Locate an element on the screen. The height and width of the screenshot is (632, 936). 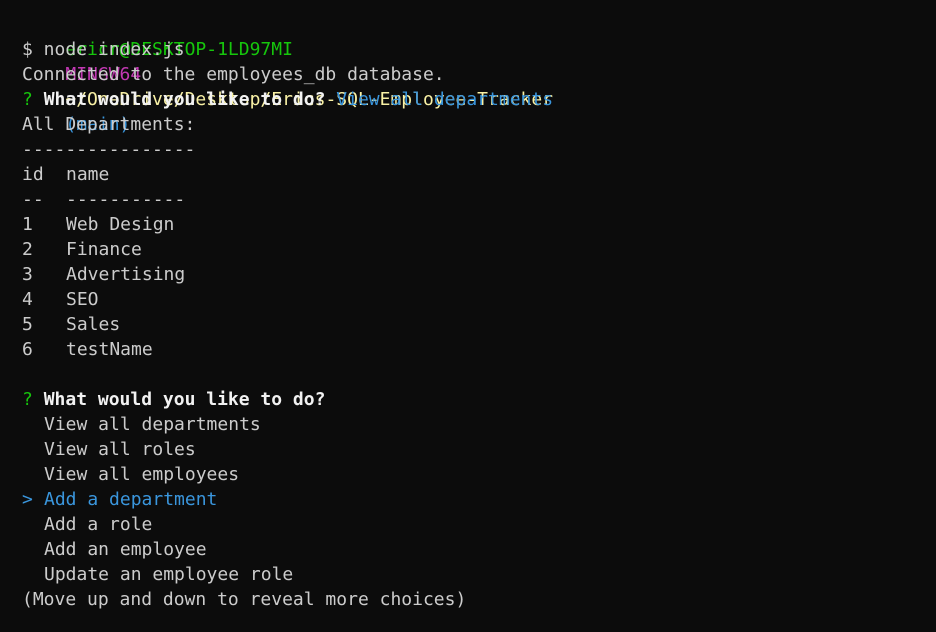
row-id: 5 is located at coordinates (27, 324).